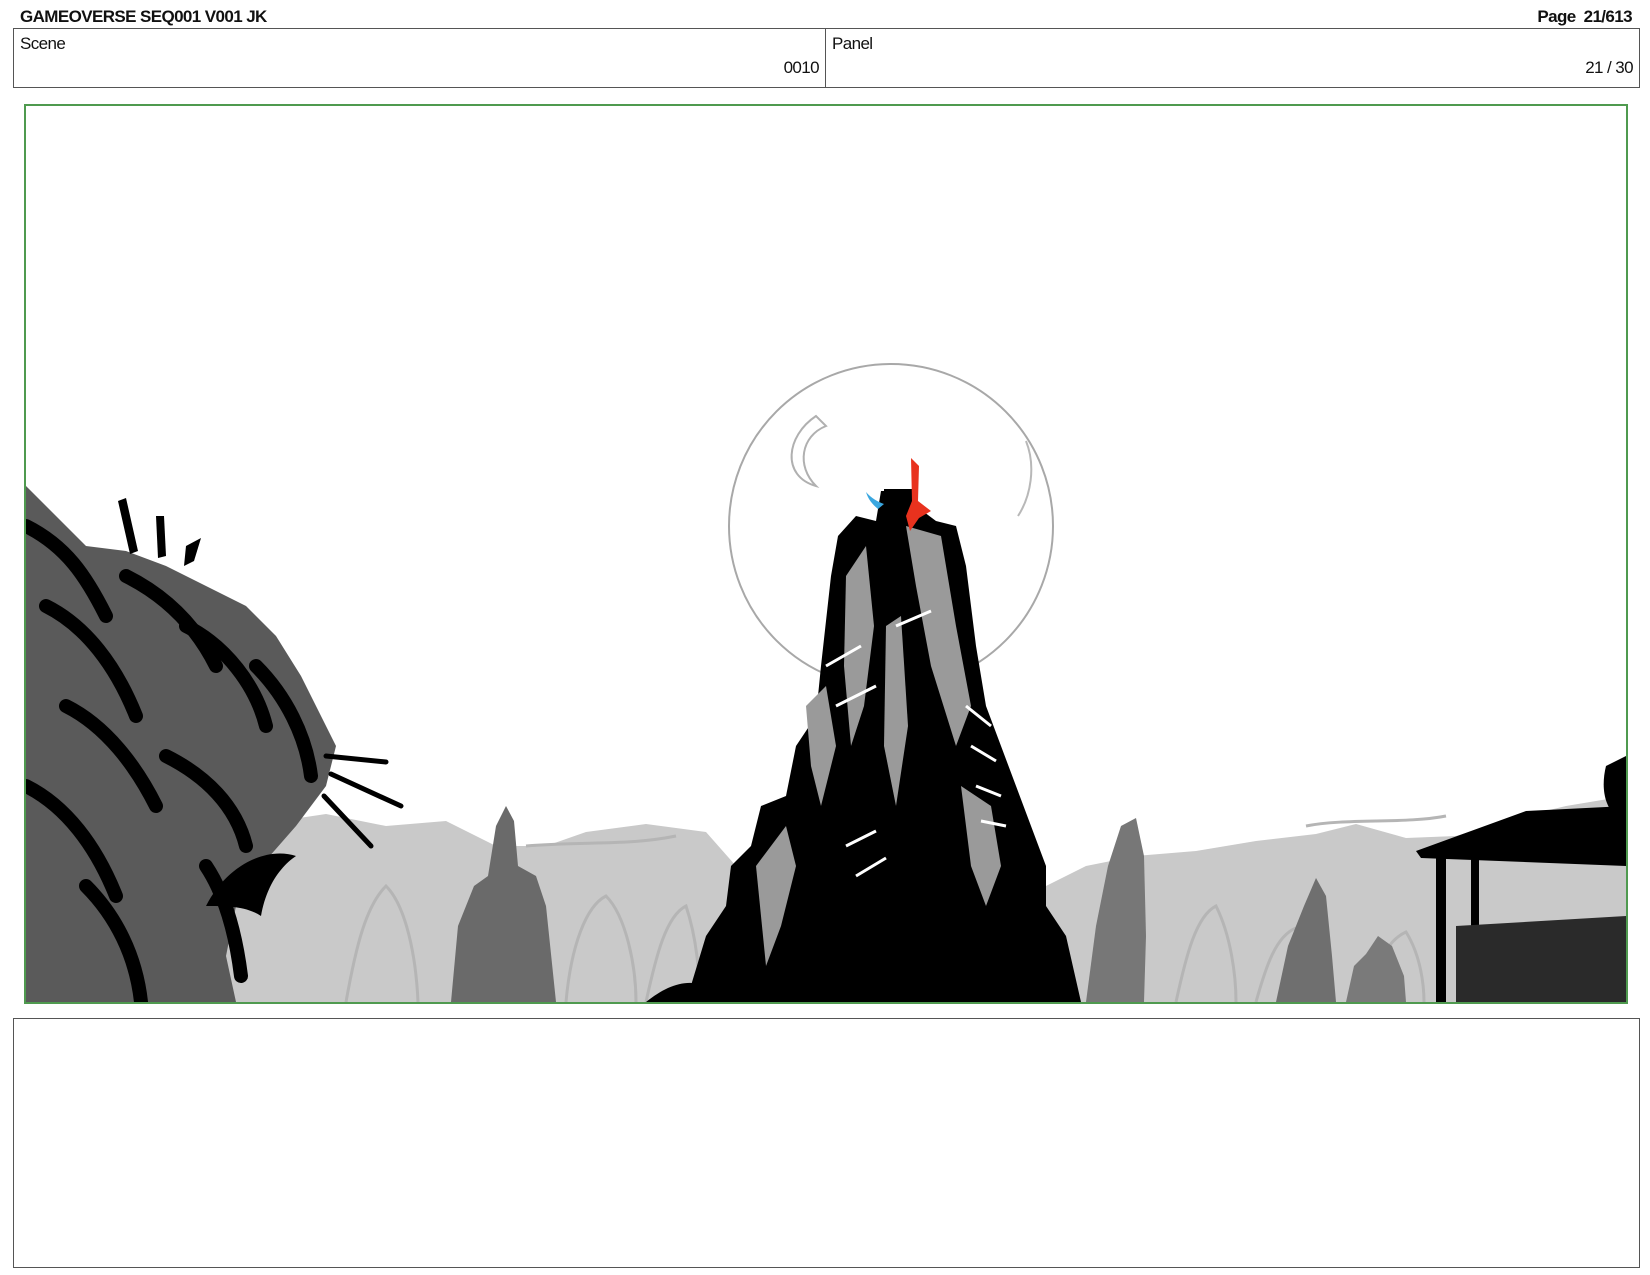  Describe the element at coordinates (1608, 16) in the screenshot. I see `page-number: 21/613` at that location.